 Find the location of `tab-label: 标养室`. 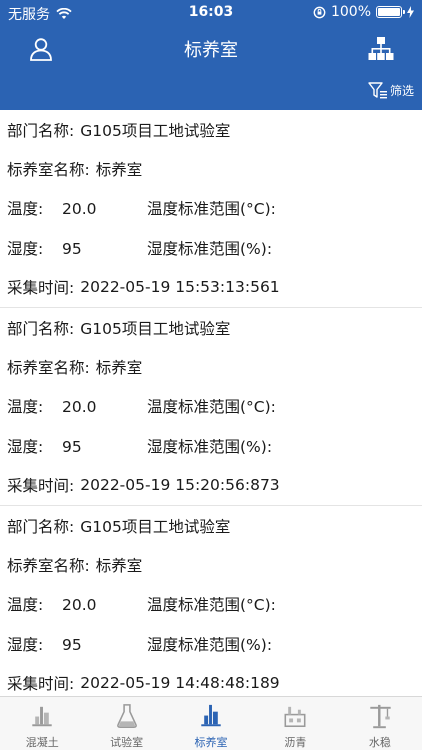

tab-label: 标养室 is located at coordinates (211, 742).